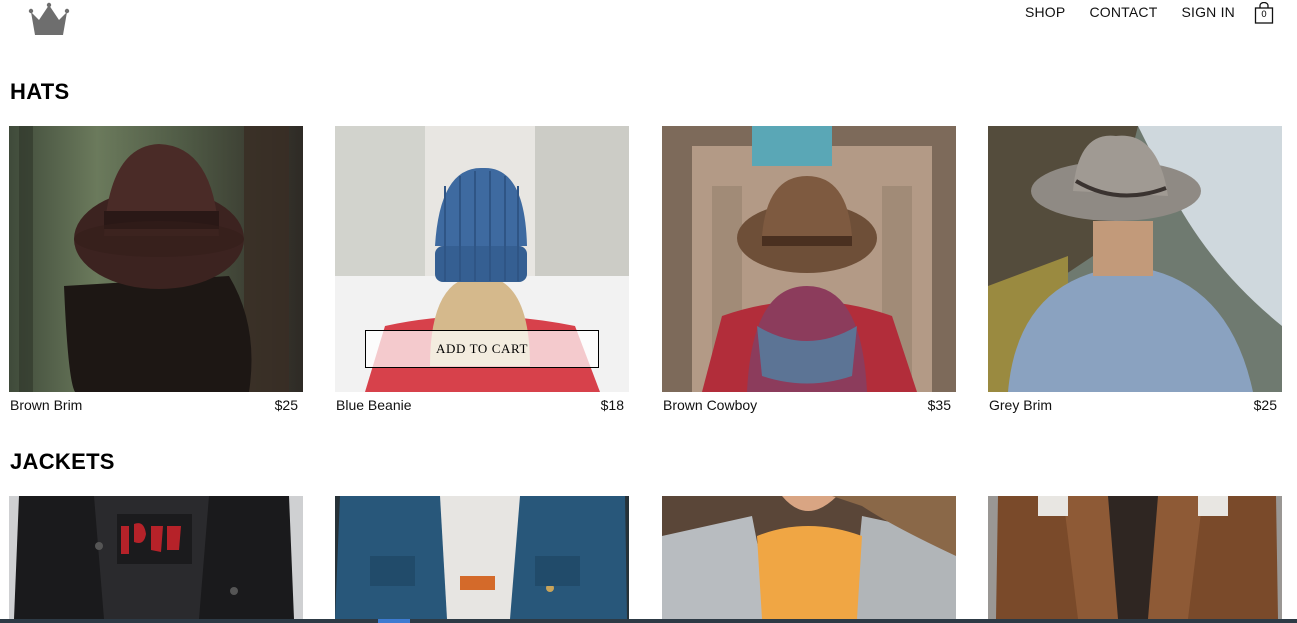 This screenshot has width=1297, height=623. What do you see at coordinates (374, 405) in the screenshot?
I see `product-name: Blue Beanie` at bounding box center [374, 405].